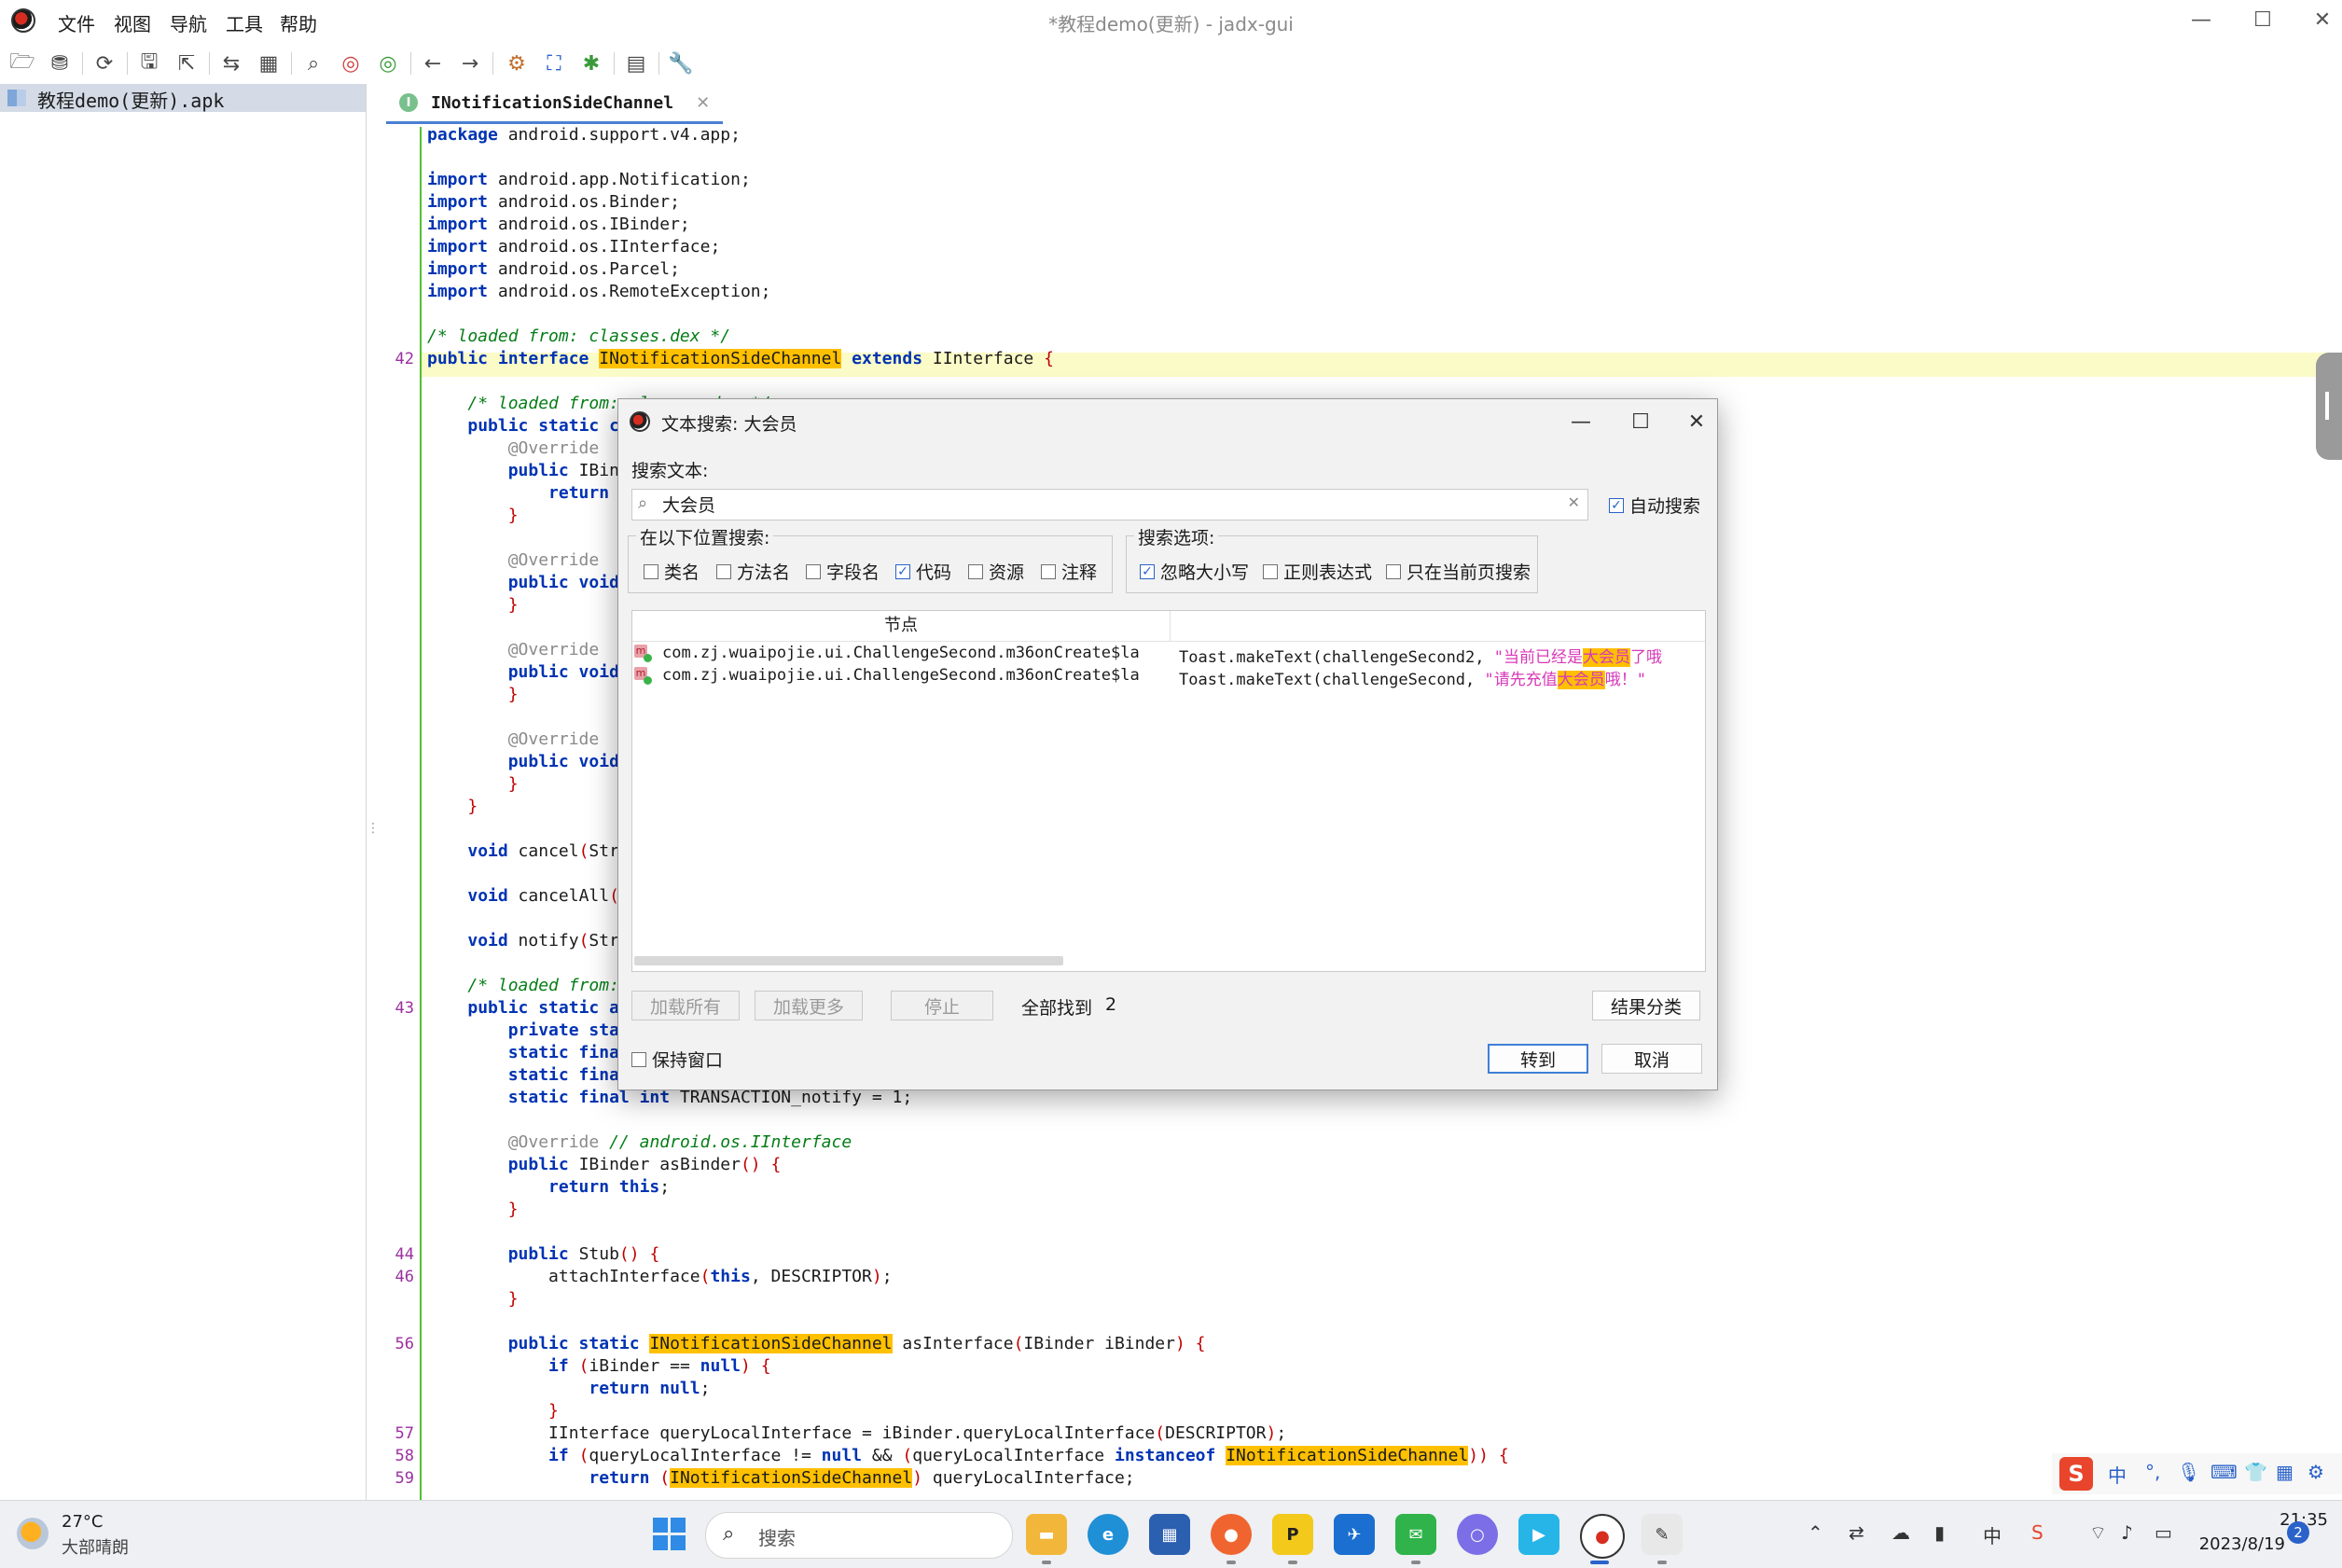 The height and width of the screenshot is (1568, 2342). I want to click on auto-search-checkbox: ✓ 自动搜索, so click(1654, 505).